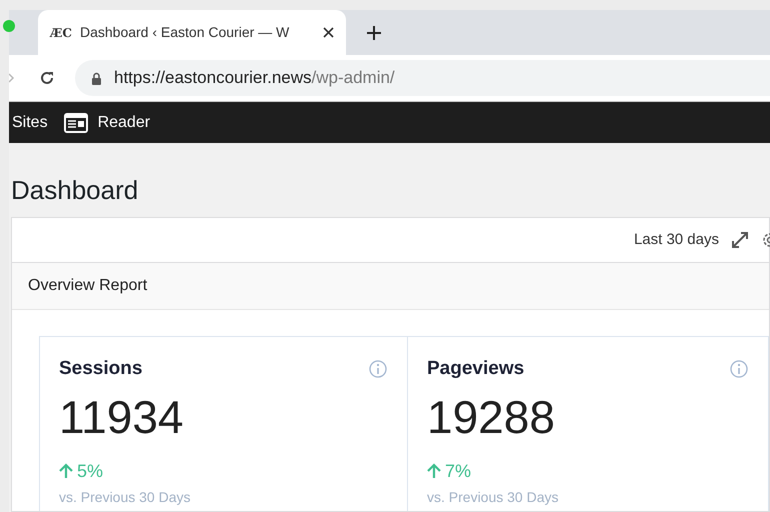  I want to click on admin-bar-link: Sites, so click(30, 122).